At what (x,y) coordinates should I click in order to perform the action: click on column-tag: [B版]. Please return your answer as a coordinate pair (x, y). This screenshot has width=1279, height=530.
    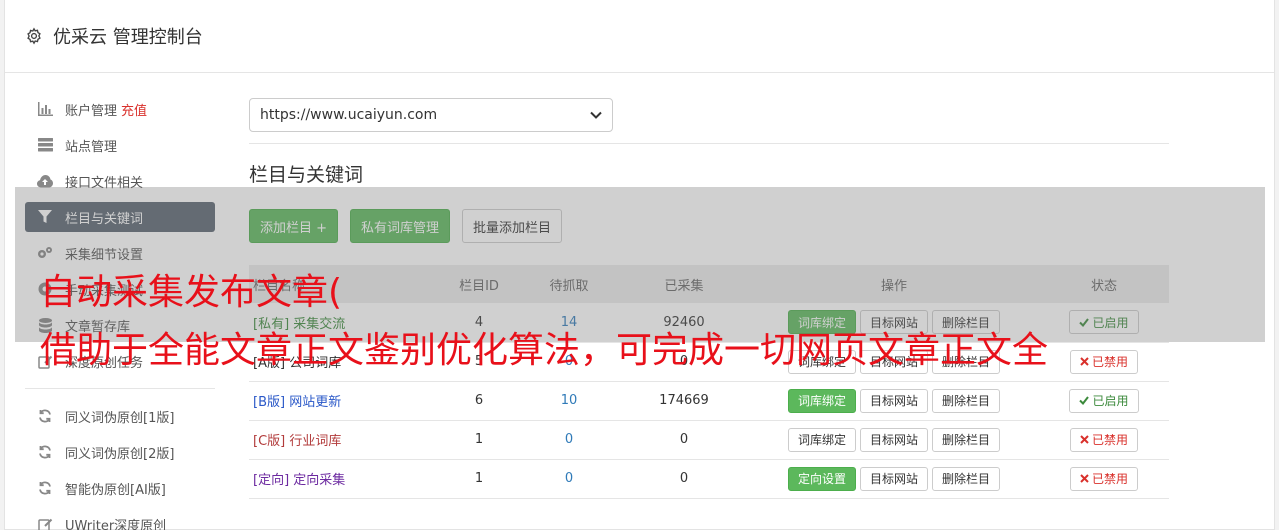
    Looking at the image, I should click on (269, 402).